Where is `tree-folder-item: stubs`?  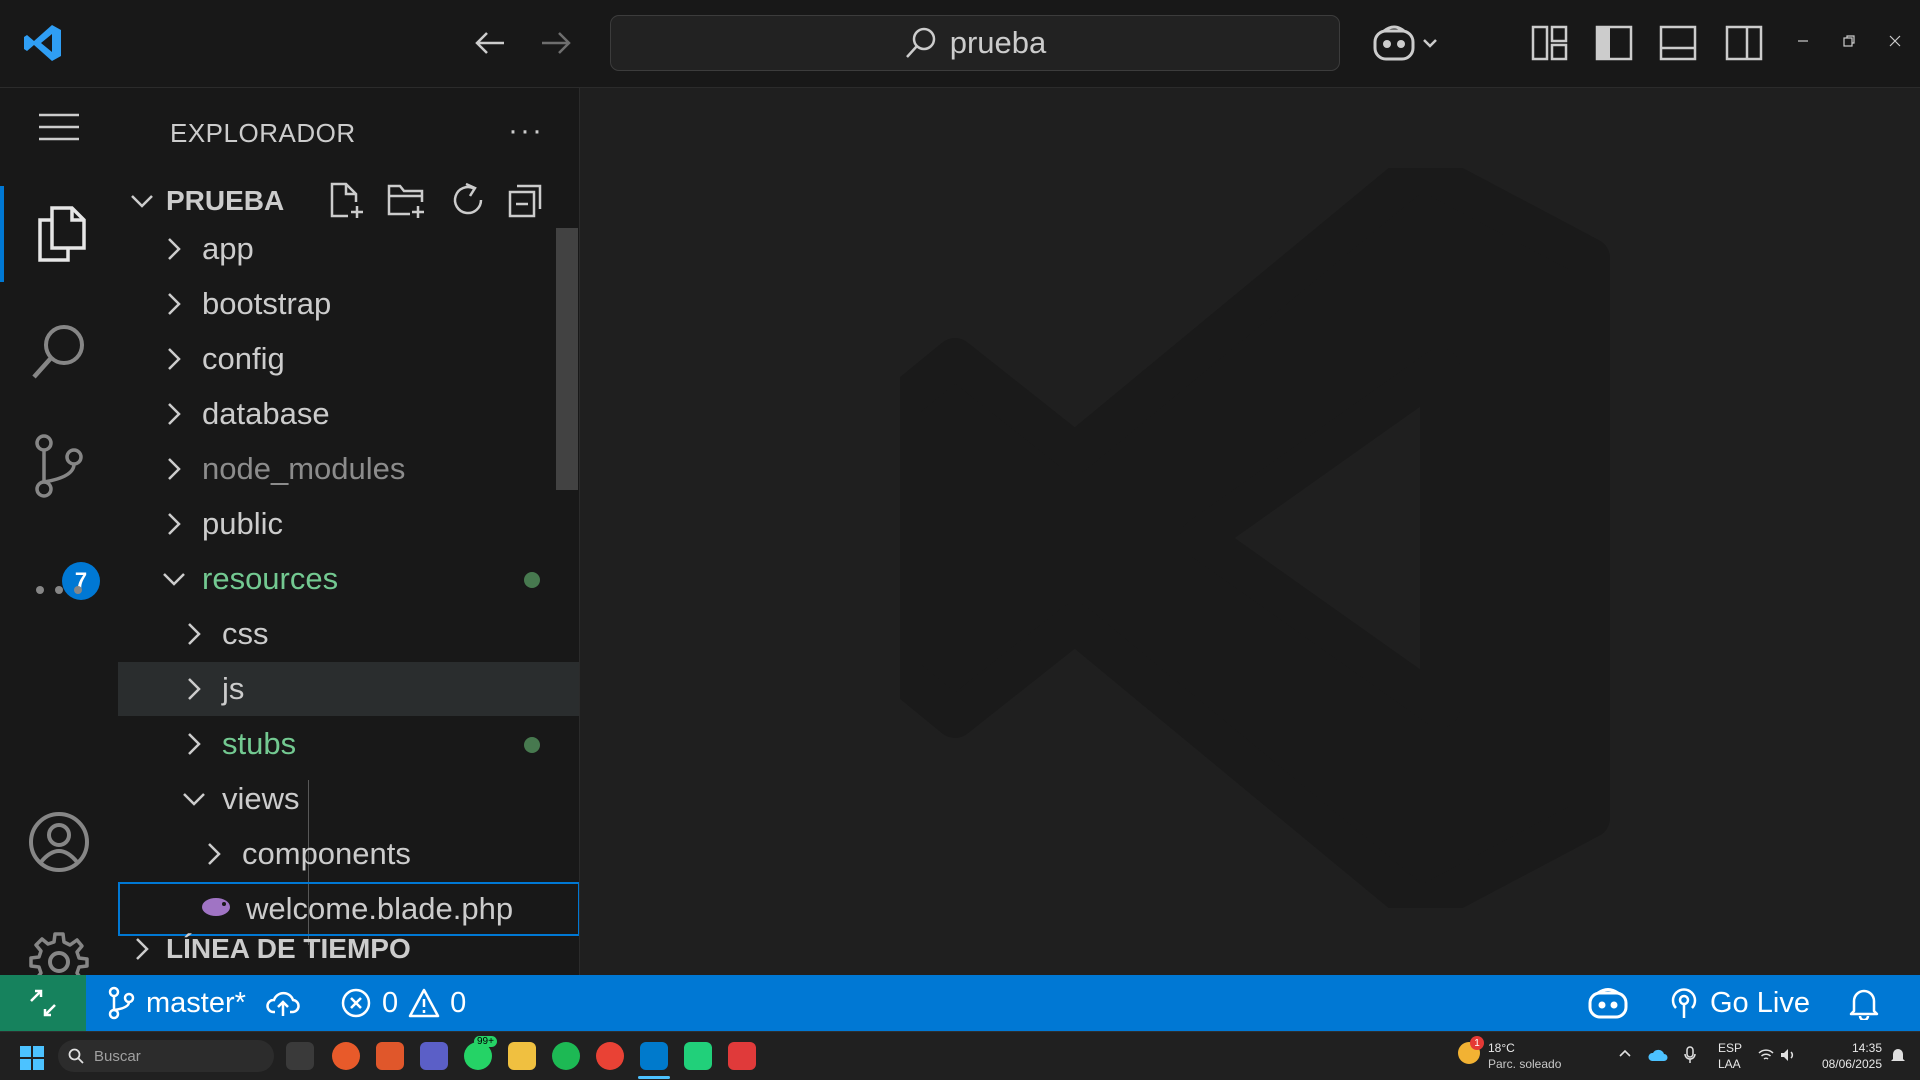
tree-folder-item: stubs is located at coordinates (348, 744).